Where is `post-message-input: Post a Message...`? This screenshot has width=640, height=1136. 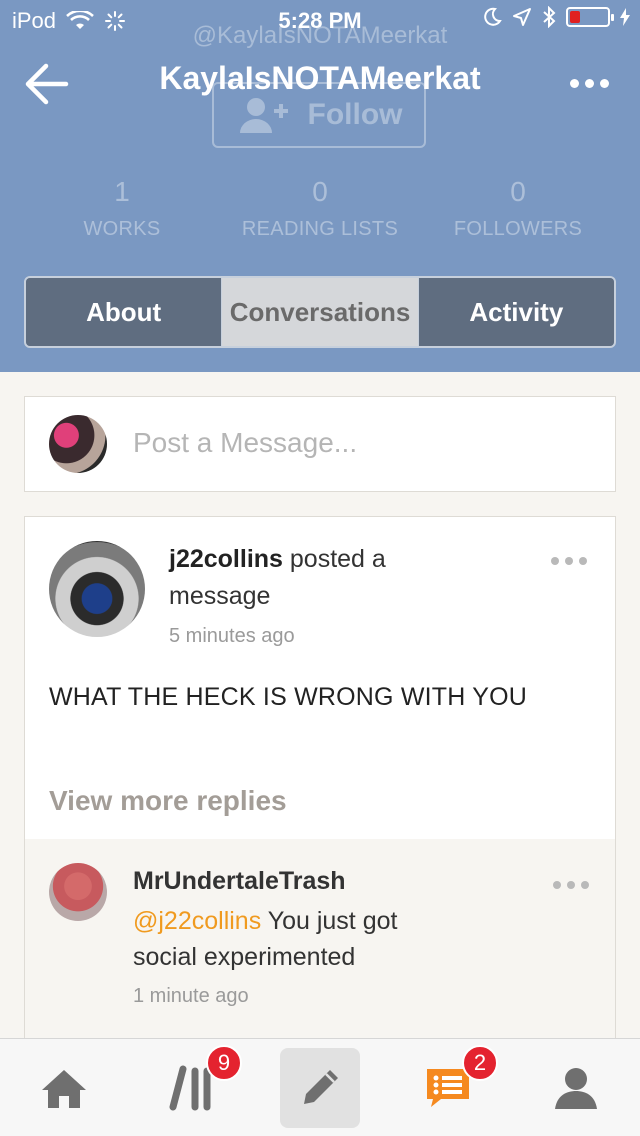 post-message-input: Post a Message... is located at coordinates (245, 443).